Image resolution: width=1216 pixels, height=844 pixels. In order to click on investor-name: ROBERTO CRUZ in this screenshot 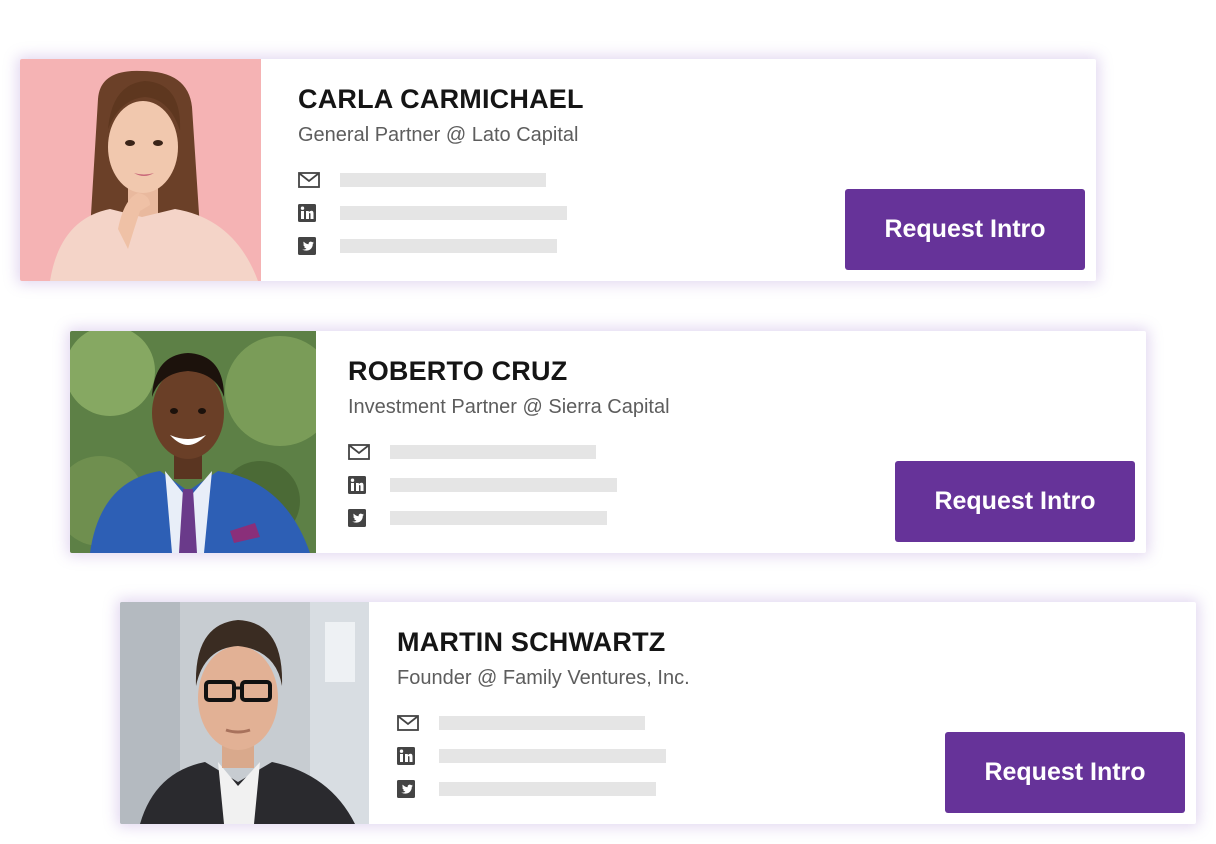, I will do `click(458, 371)`.